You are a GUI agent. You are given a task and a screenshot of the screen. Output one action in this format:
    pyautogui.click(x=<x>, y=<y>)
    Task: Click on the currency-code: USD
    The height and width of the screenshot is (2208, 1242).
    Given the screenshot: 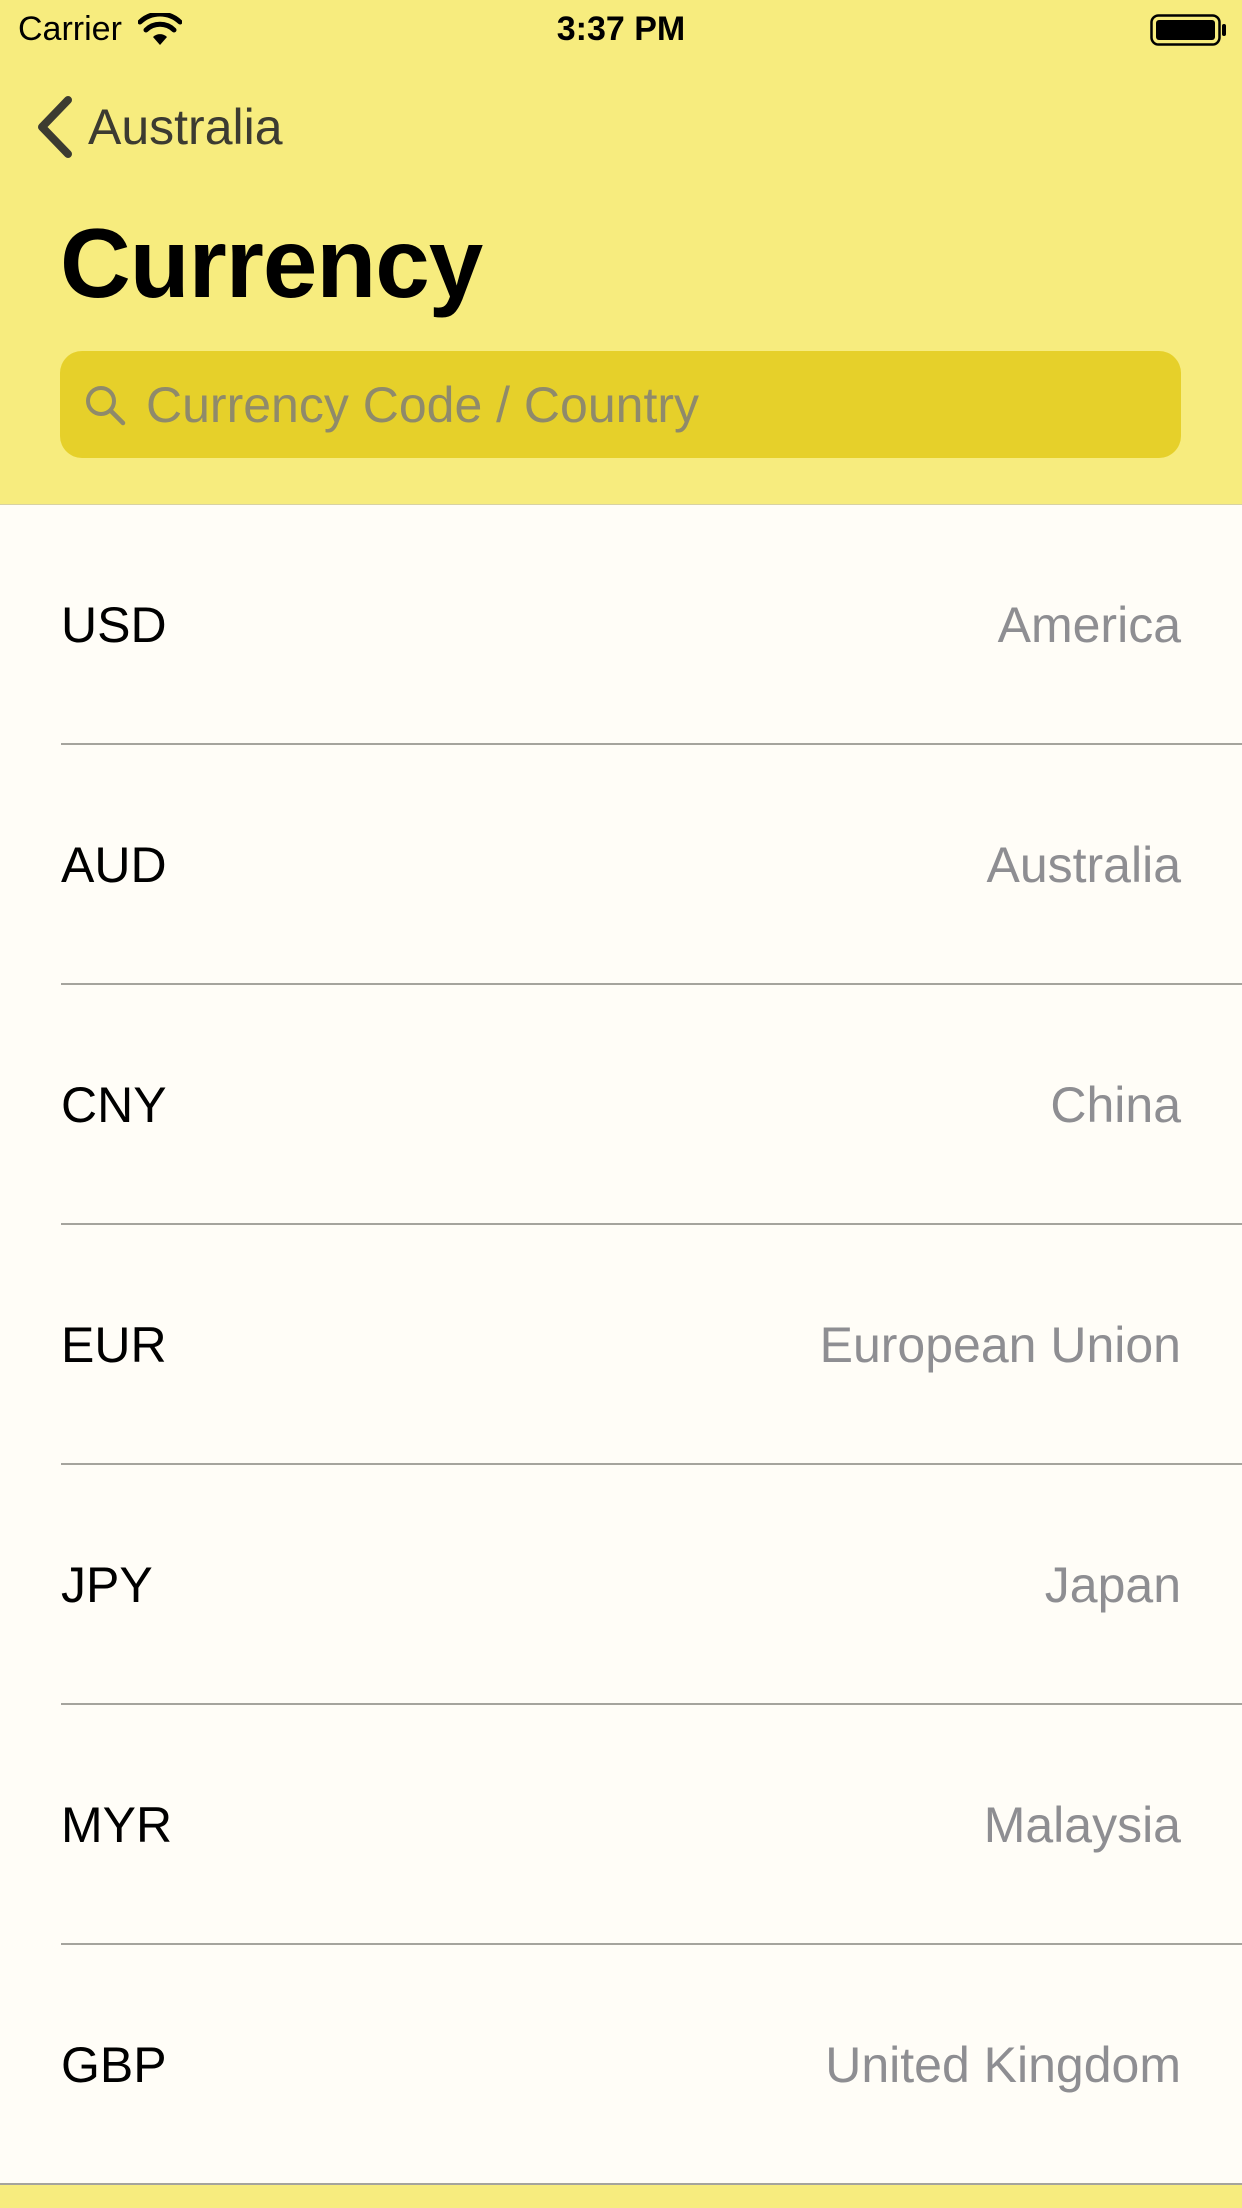 What is the action you would take?
    pyautogui.click(x=114, y=625)
    